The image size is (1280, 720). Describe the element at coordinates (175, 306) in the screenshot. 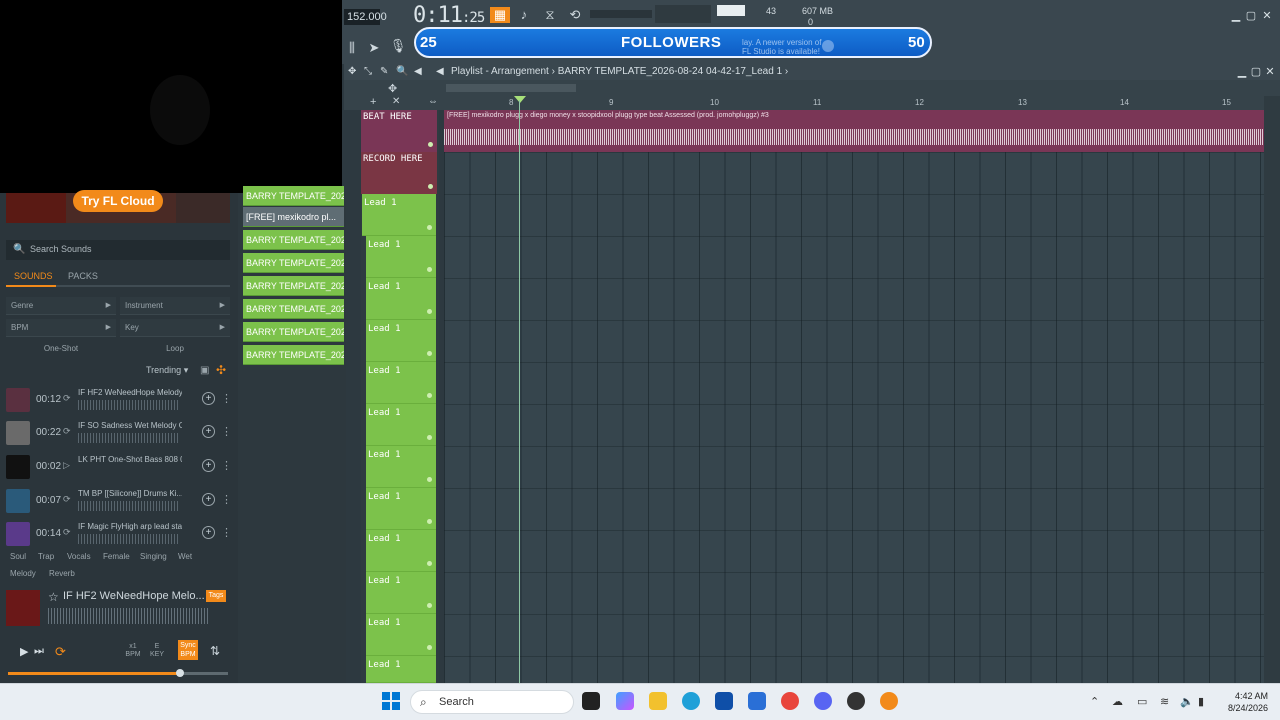

I see `instrument-filter: Instrument ▶` at that location.